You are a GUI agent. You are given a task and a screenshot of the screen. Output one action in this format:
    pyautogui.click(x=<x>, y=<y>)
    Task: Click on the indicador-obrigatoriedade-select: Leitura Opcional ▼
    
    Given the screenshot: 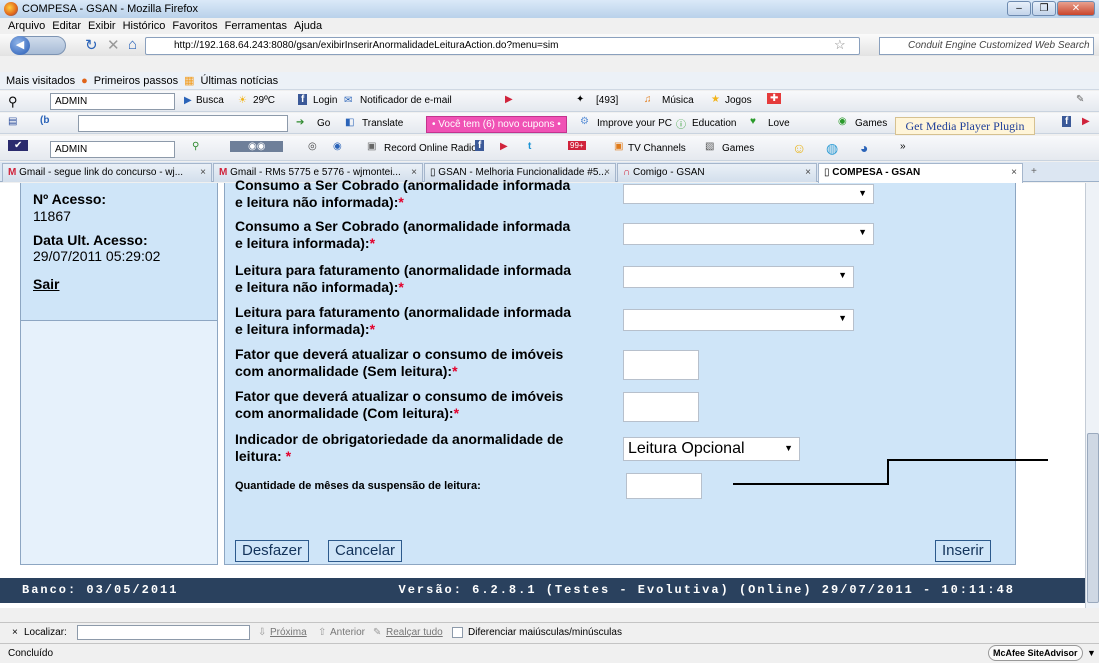 What is the action you would take?
    pyautogui.click(x=711, y=449)
    